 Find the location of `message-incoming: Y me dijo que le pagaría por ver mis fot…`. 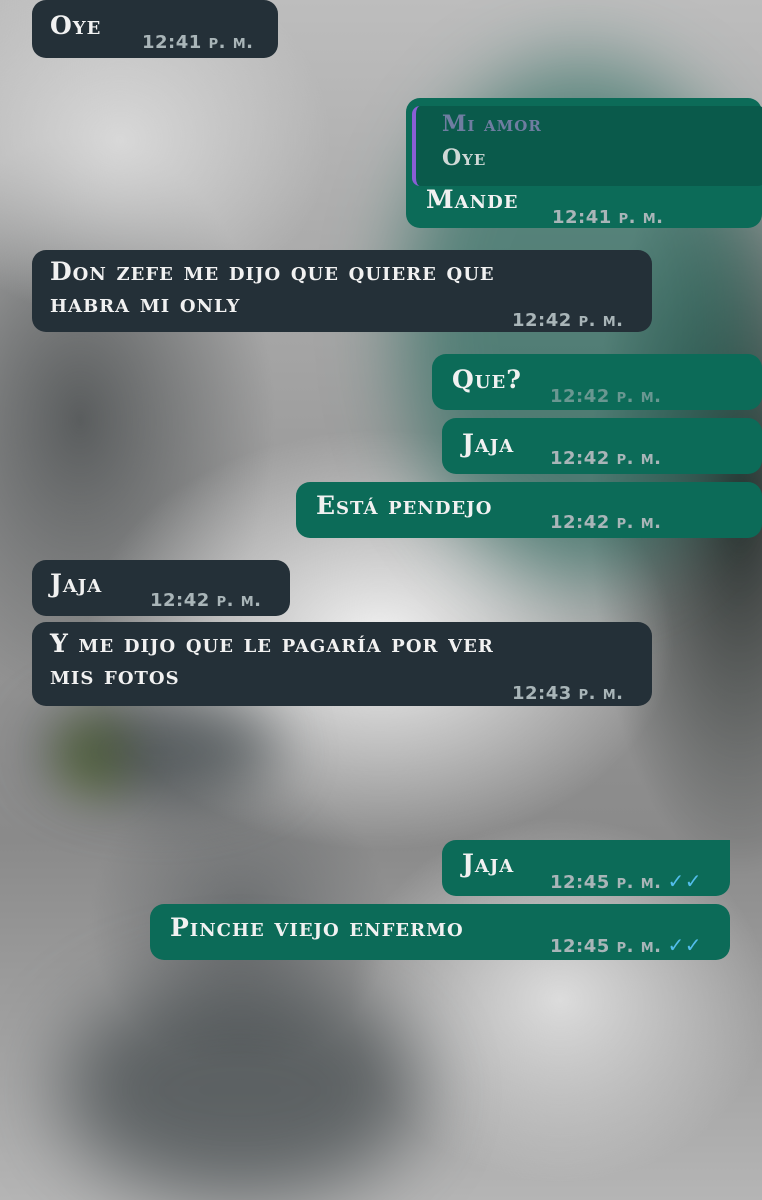

message-incoming: Y me dijo que le pagaría por ver mis fot… is located at coordinates (342, 664).